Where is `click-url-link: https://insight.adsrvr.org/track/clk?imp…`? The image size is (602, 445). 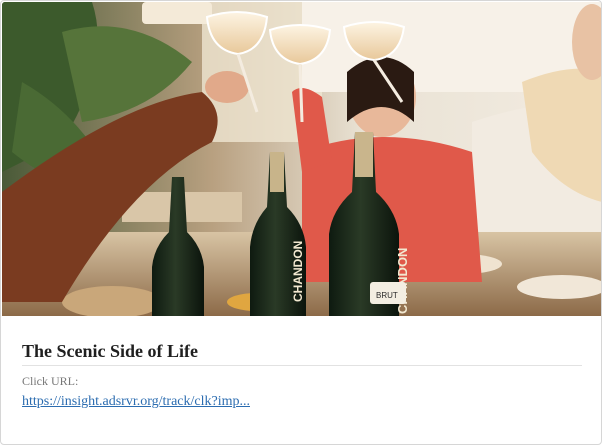 click-url-link: https://insight.adsrvr.org/track/clk?imp… is located at coordinates (136, 402).